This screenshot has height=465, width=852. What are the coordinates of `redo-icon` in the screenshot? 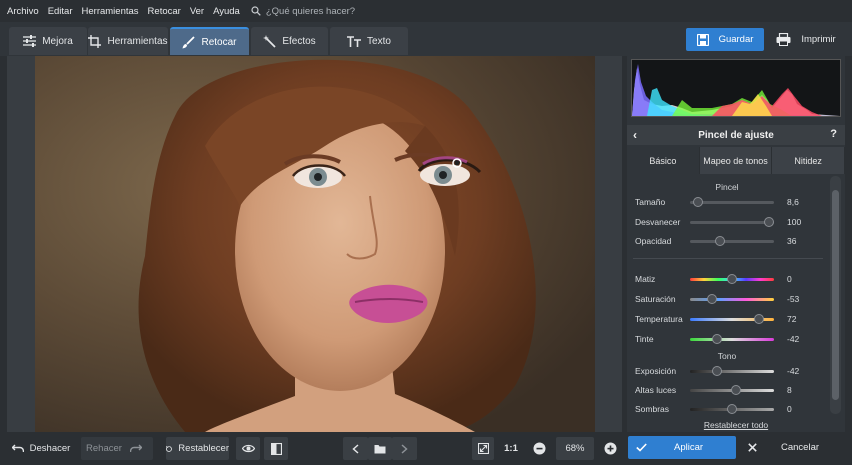 It's located at (135, 448).